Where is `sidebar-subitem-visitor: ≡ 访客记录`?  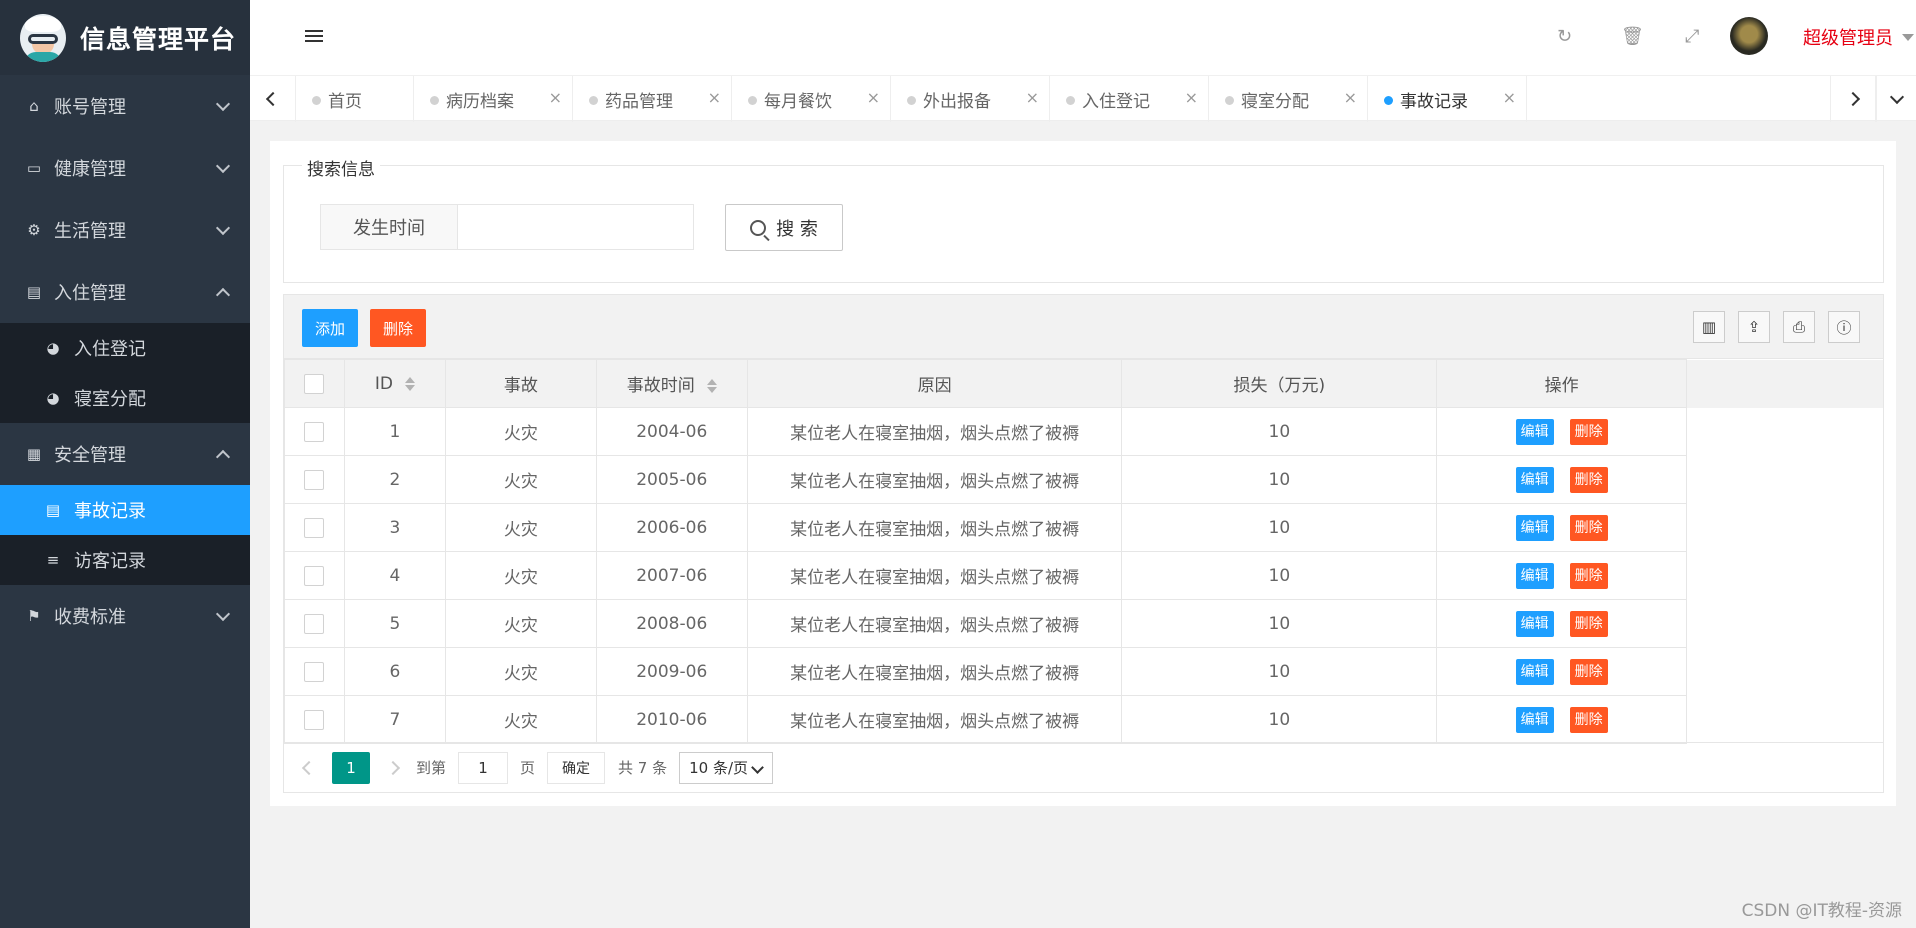
sidebar-subitem-visitor: ≡ 访客记录 is located at coordinates (125, 560).